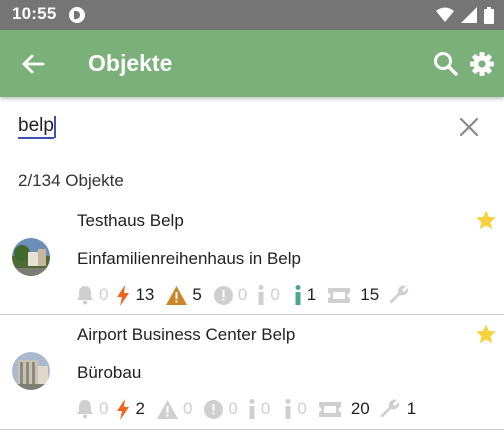 The image size is (504, 437). Describe the element at coordinates (130, 220) in the screenshot. I see `object-name: Testhaus Belp` at that location.